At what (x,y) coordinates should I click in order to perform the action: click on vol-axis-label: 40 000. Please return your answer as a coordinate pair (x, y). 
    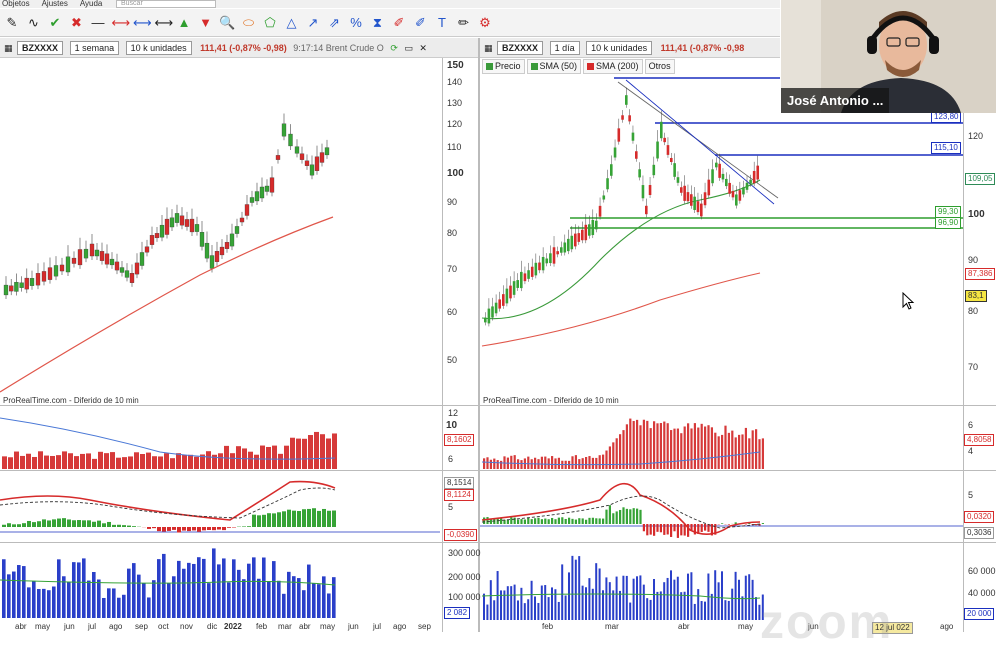
    Looking at the image, I should click on (982, 593).